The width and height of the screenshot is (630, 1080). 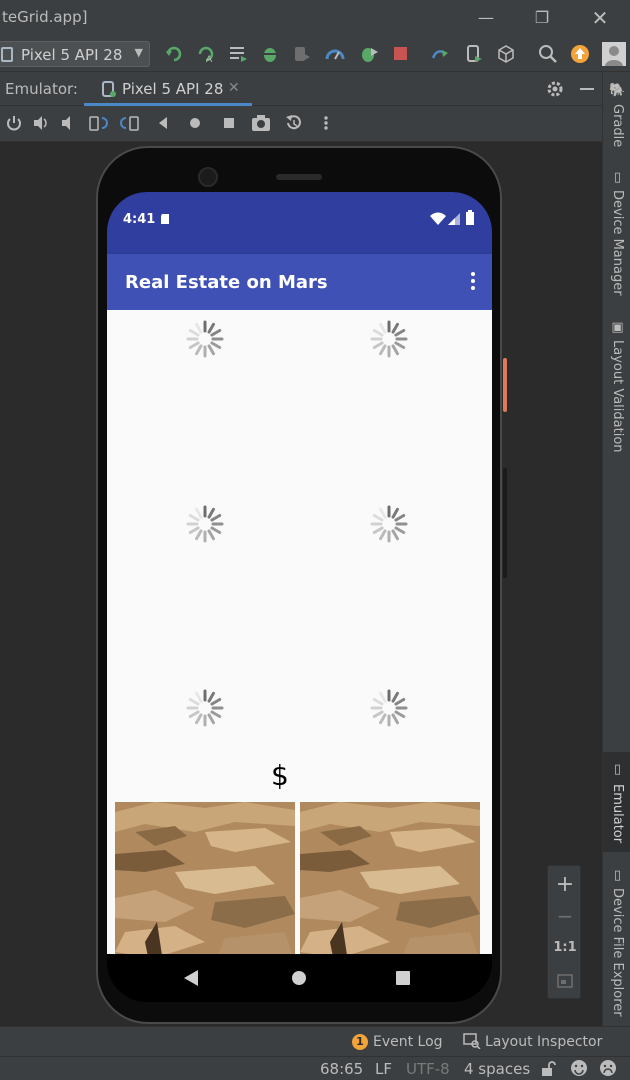 I want to click on device-selector: Pixel 5 API 28 ▼, so click(x=75, y=54).